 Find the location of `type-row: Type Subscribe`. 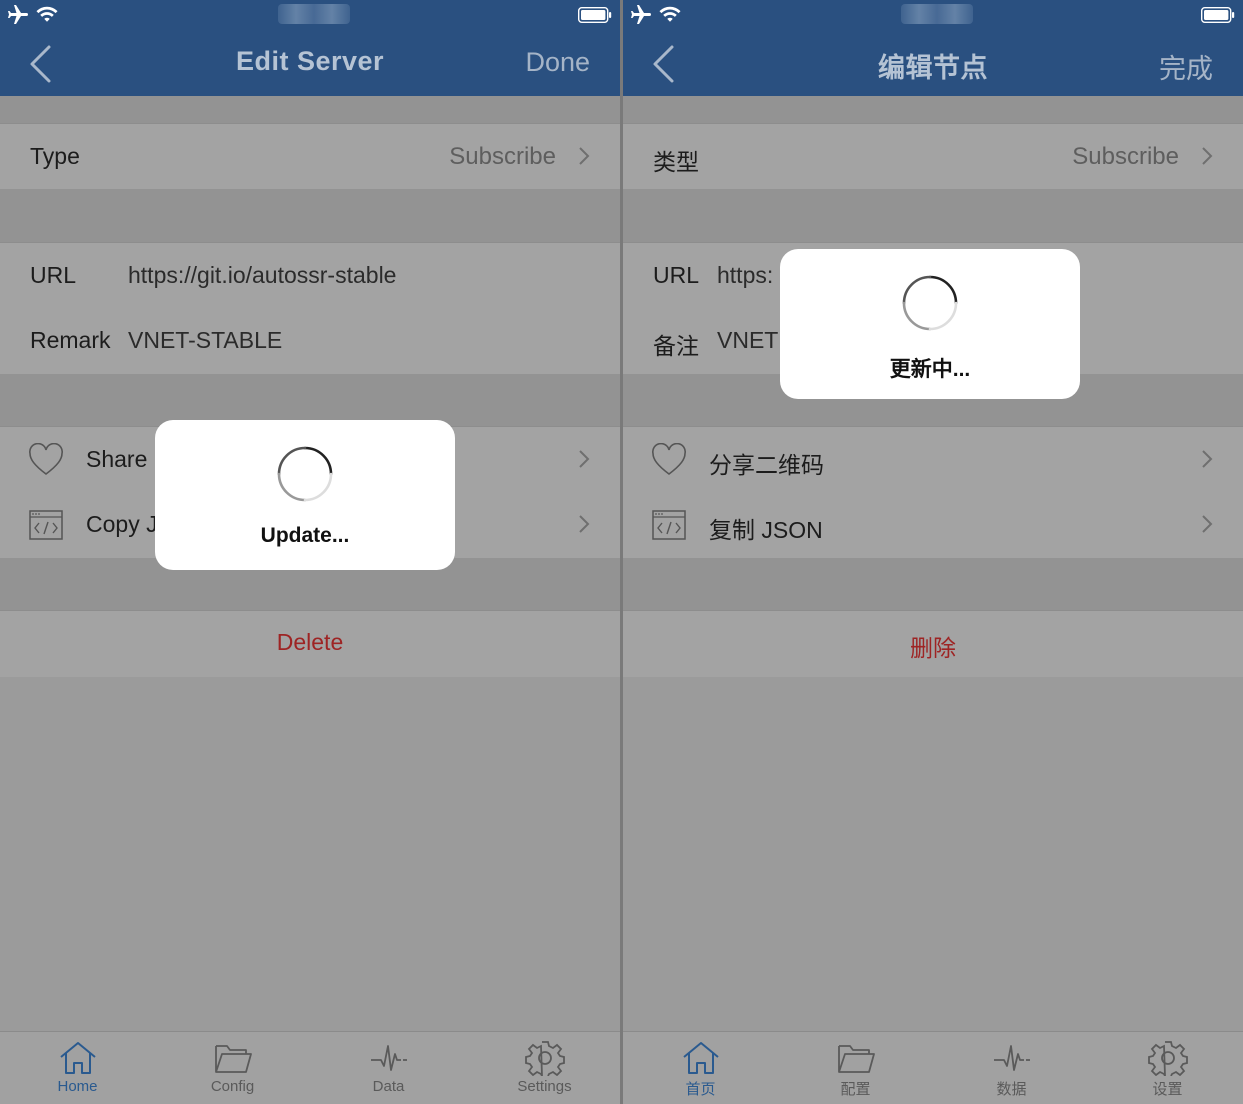

type-row: Type Subscribe is located at coordinates (310, 156).